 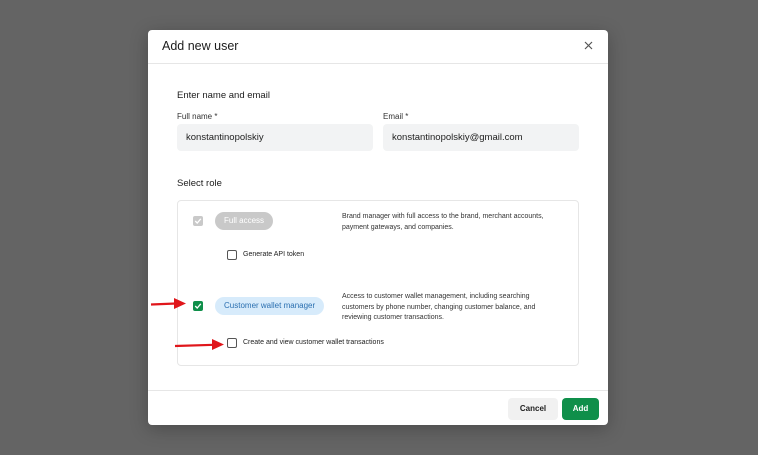 I want to click on role-section-title: Select role, so click(x=199, y=183).